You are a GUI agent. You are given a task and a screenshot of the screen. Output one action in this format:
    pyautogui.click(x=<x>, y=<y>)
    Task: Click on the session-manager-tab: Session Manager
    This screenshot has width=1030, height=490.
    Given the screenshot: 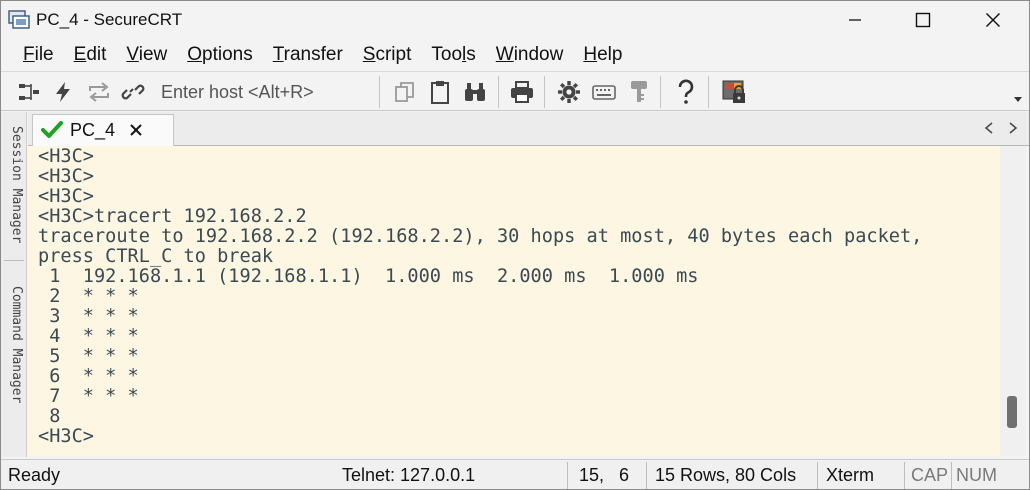 What is the action you would take?
    pyautogui.click(x=14, y=193)
    